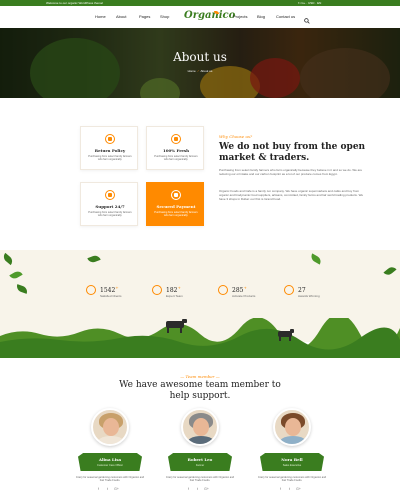 This screenshot has height=500, width=400. What do you see at coordinates (91, 290) in the screenshot?
I see `people-icon` at bounding box center [91, 290].